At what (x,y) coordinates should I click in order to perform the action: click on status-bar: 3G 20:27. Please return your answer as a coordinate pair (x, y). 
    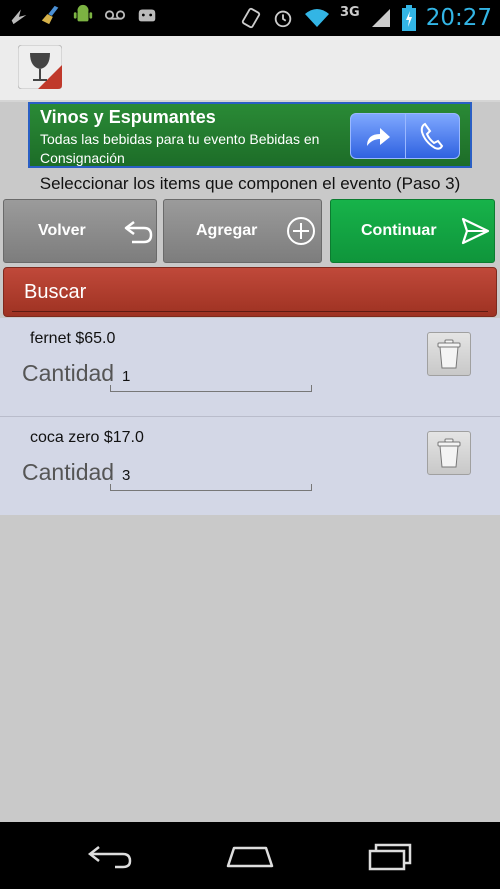
    Looking at the image, I should click on (250, 18).